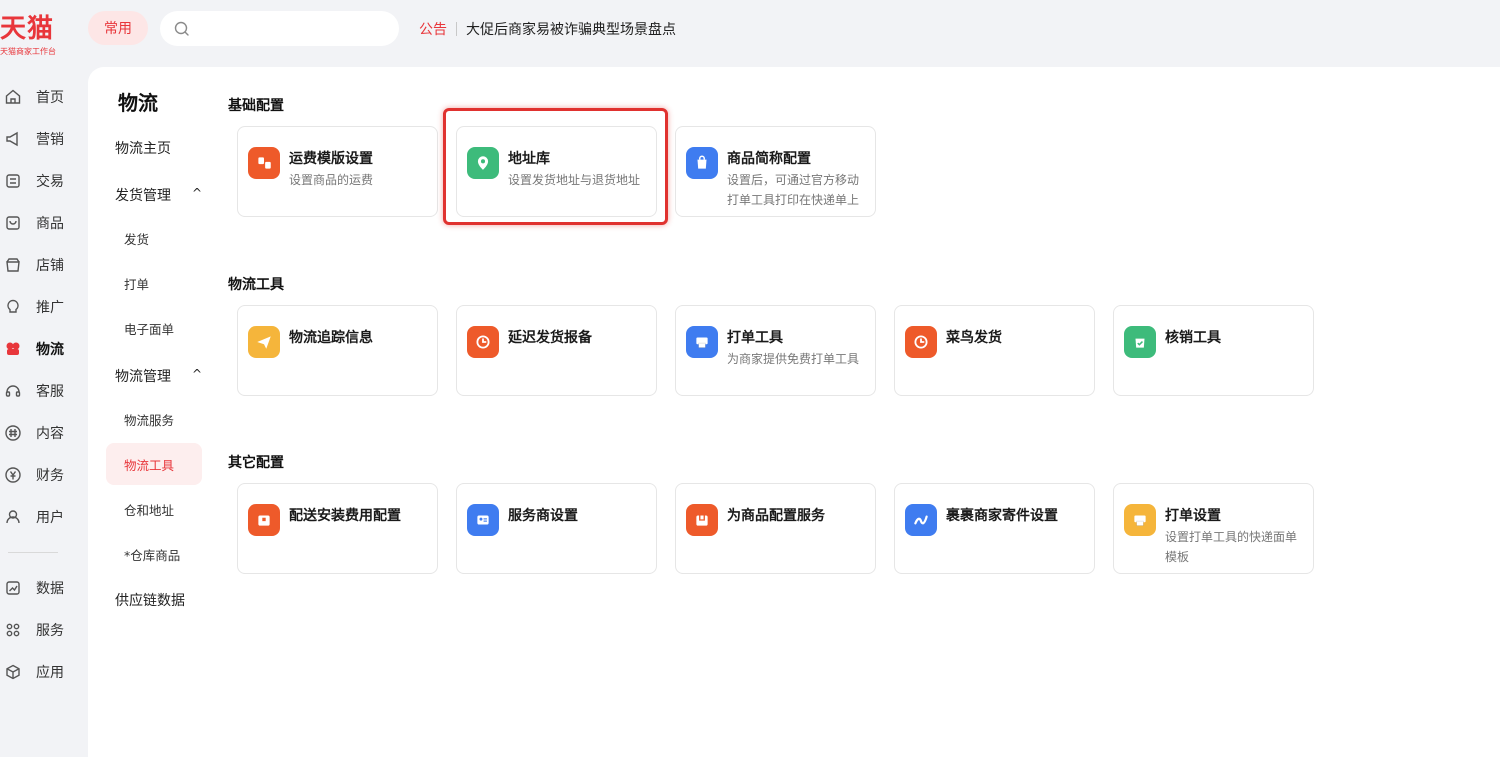 This screenshot has width=1500, height=757. What do you see at coordinates (775, 528) in the screenshot?
I see `card-other-2: 为商品配置服务` at bounding box center [775, 528].